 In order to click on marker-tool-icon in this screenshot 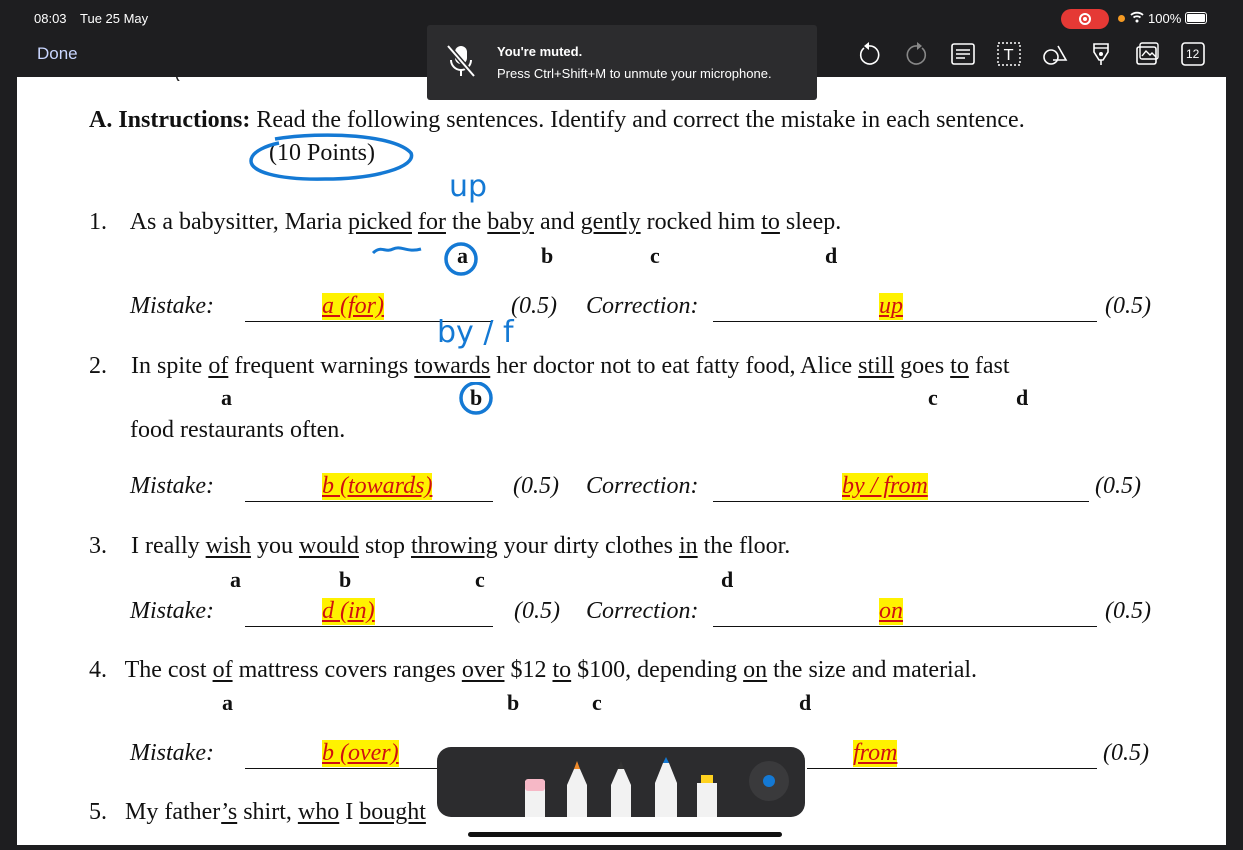, I will do `click(621, 789)`.